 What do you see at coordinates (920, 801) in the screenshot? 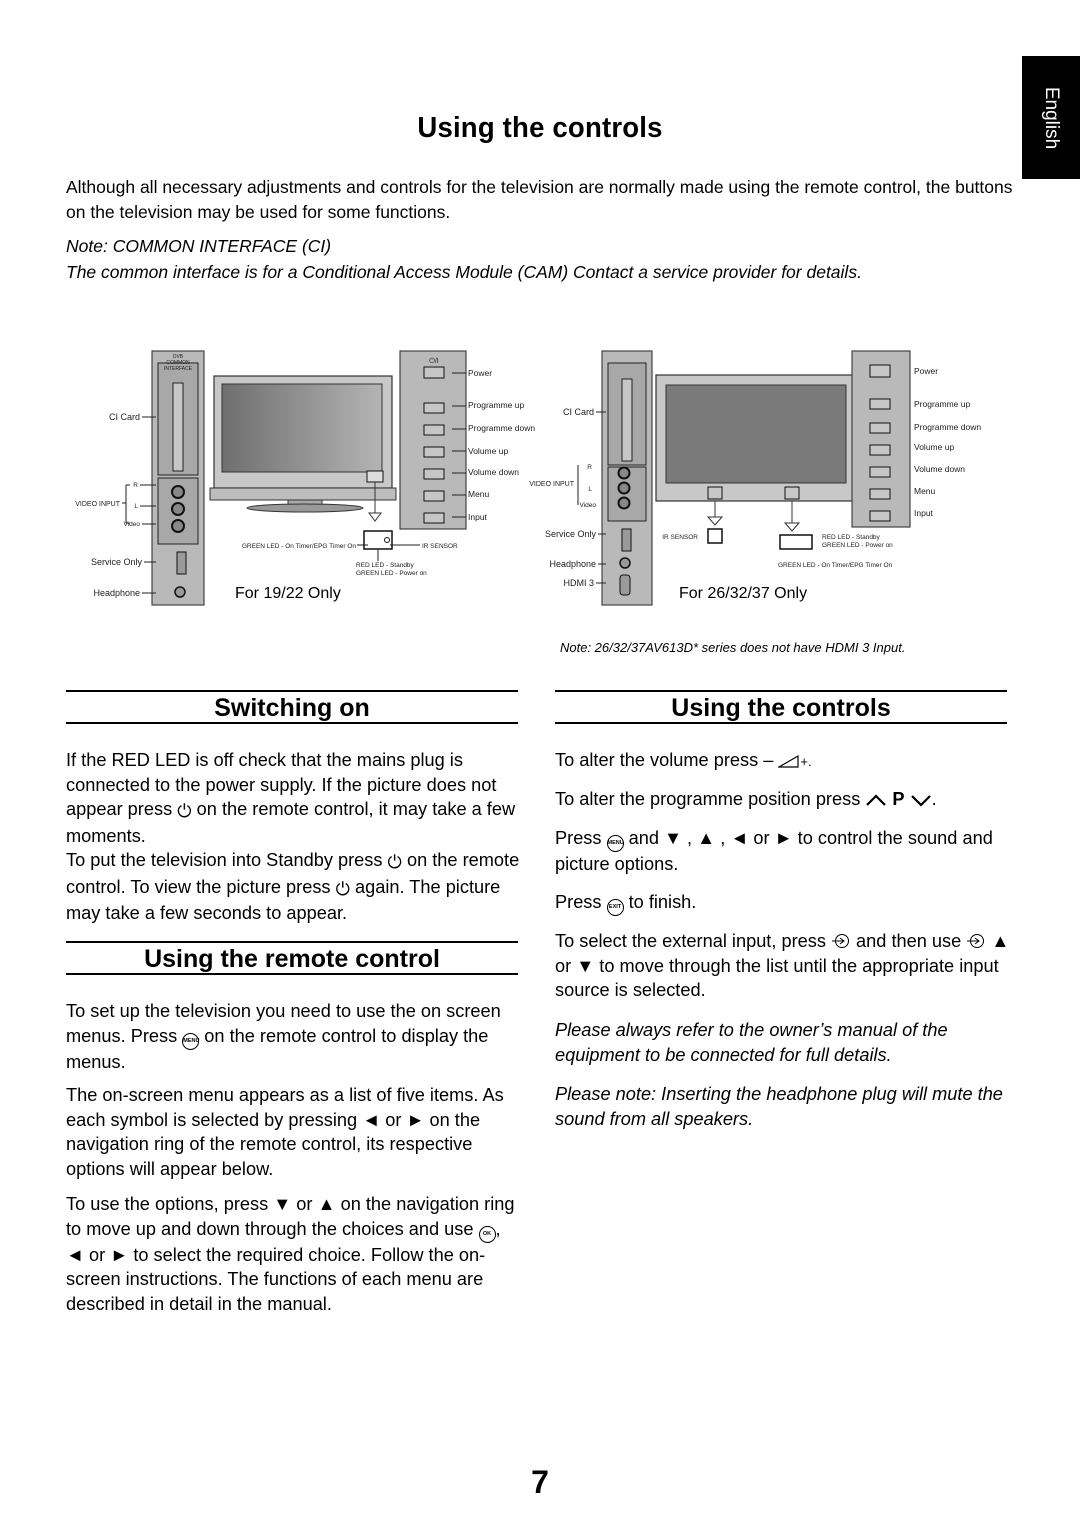
I see `chevron-down-icon` at bounding box center [920, 801].